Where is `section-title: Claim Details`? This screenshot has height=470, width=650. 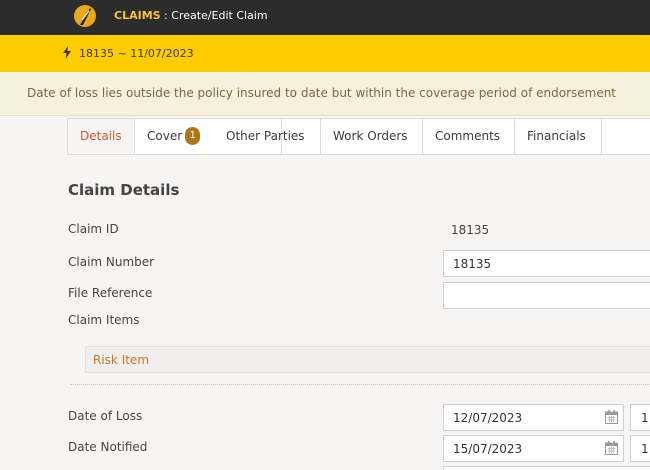
section-title: Claim Details is located at coordinates (124, 190).